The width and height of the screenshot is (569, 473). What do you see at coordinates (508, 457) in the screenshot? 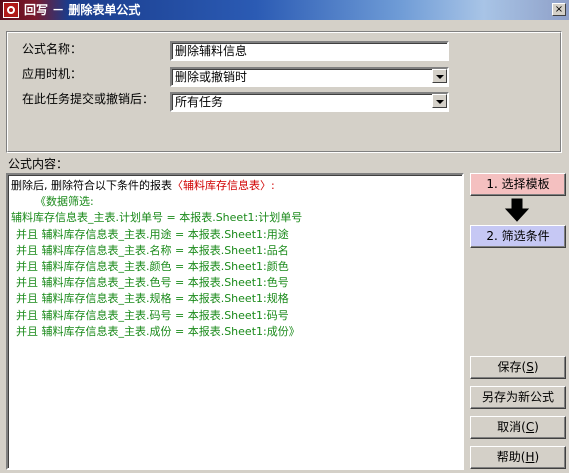
I see `help-label: 帮助` at bounding box center [508, 457].